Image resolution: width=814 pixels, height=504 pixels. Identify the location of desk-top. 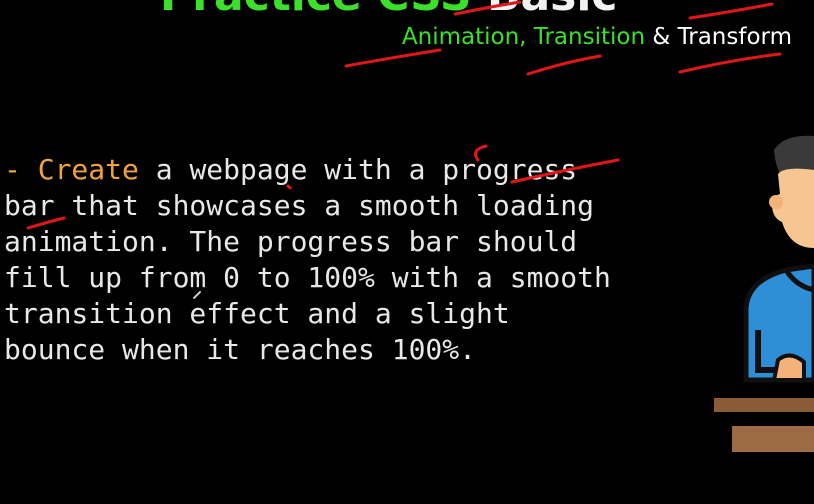
(764, 405).